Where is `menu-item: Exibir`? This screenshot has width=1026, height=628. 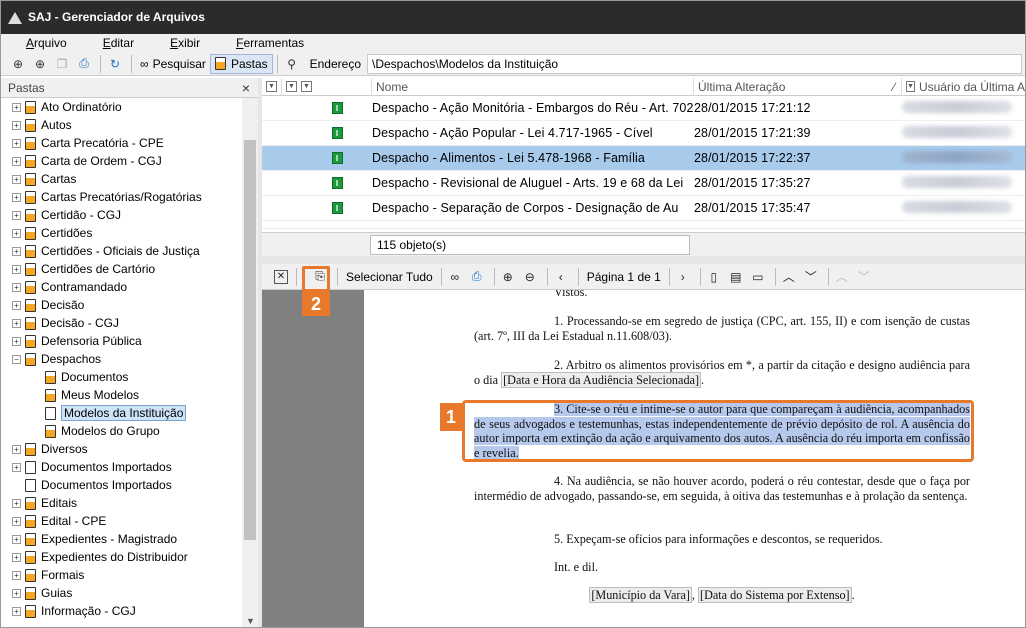 menu-item: Exibir is located at coordinates (185, 43).